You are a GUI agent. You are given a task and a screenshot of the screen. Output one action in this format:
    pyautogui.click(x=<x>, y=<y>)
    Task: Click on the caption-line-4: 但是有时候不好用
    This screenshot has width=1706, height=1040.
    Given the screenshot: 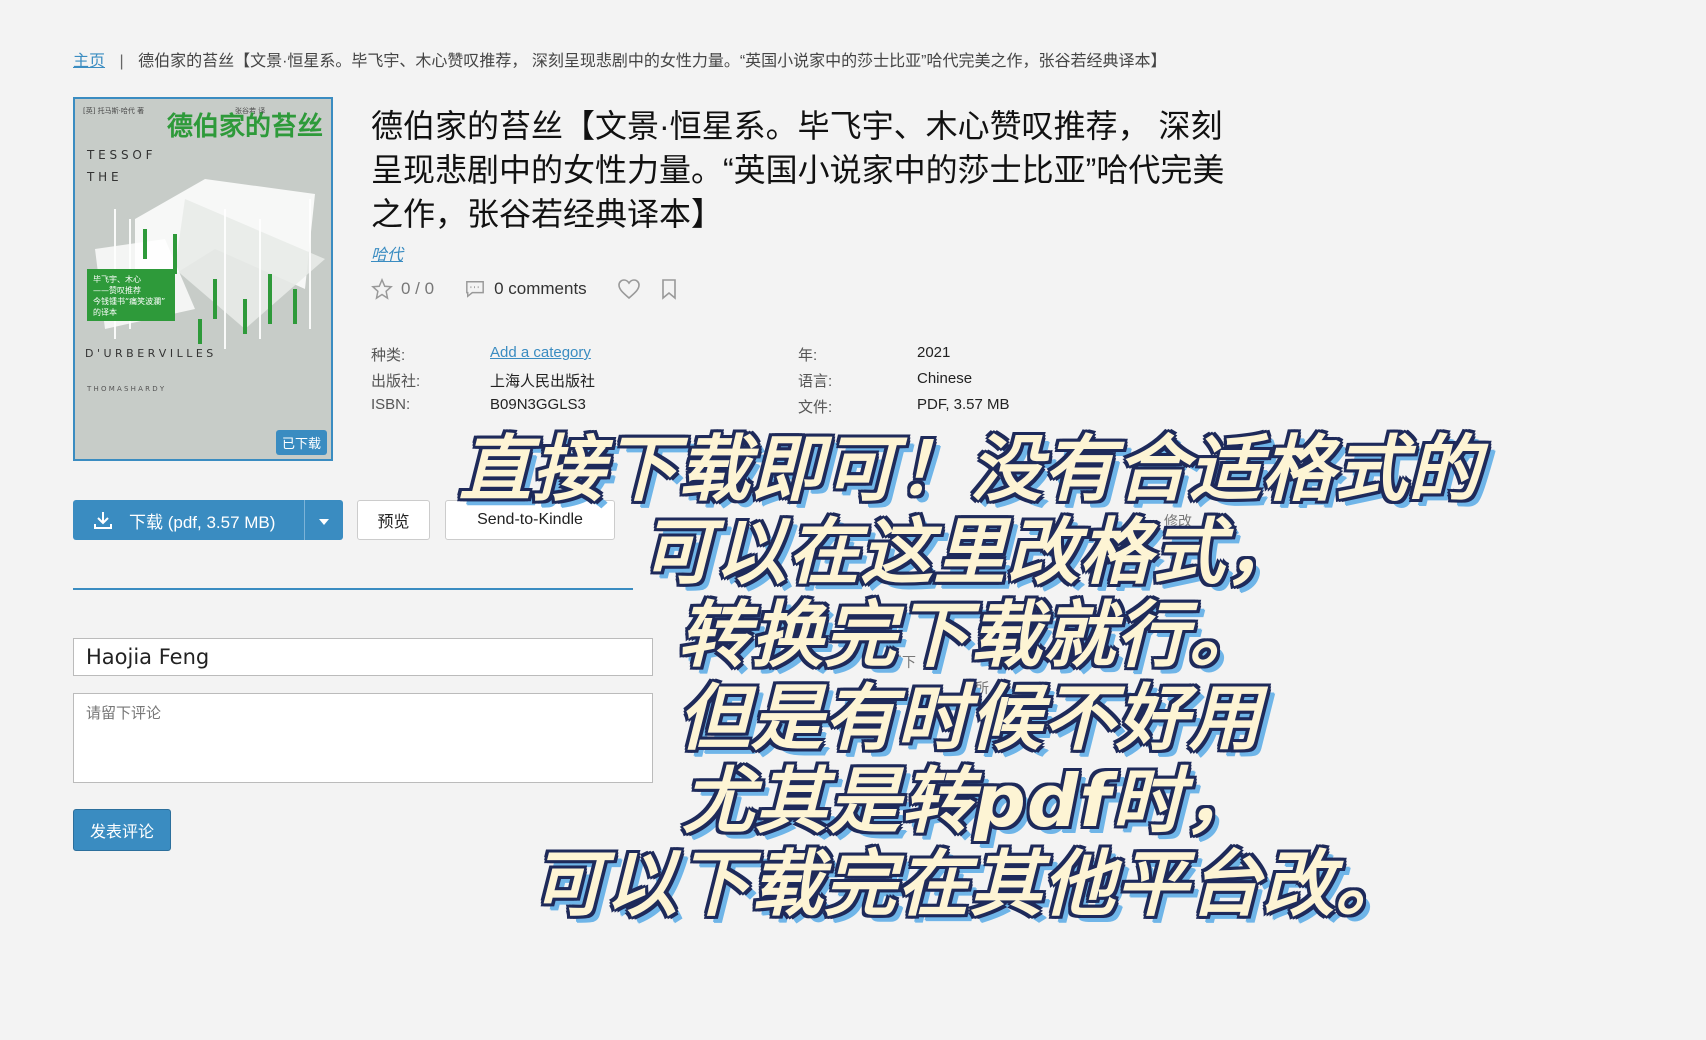 What is the action you would take?
    pyautogui.click(x=969, y=718)
    